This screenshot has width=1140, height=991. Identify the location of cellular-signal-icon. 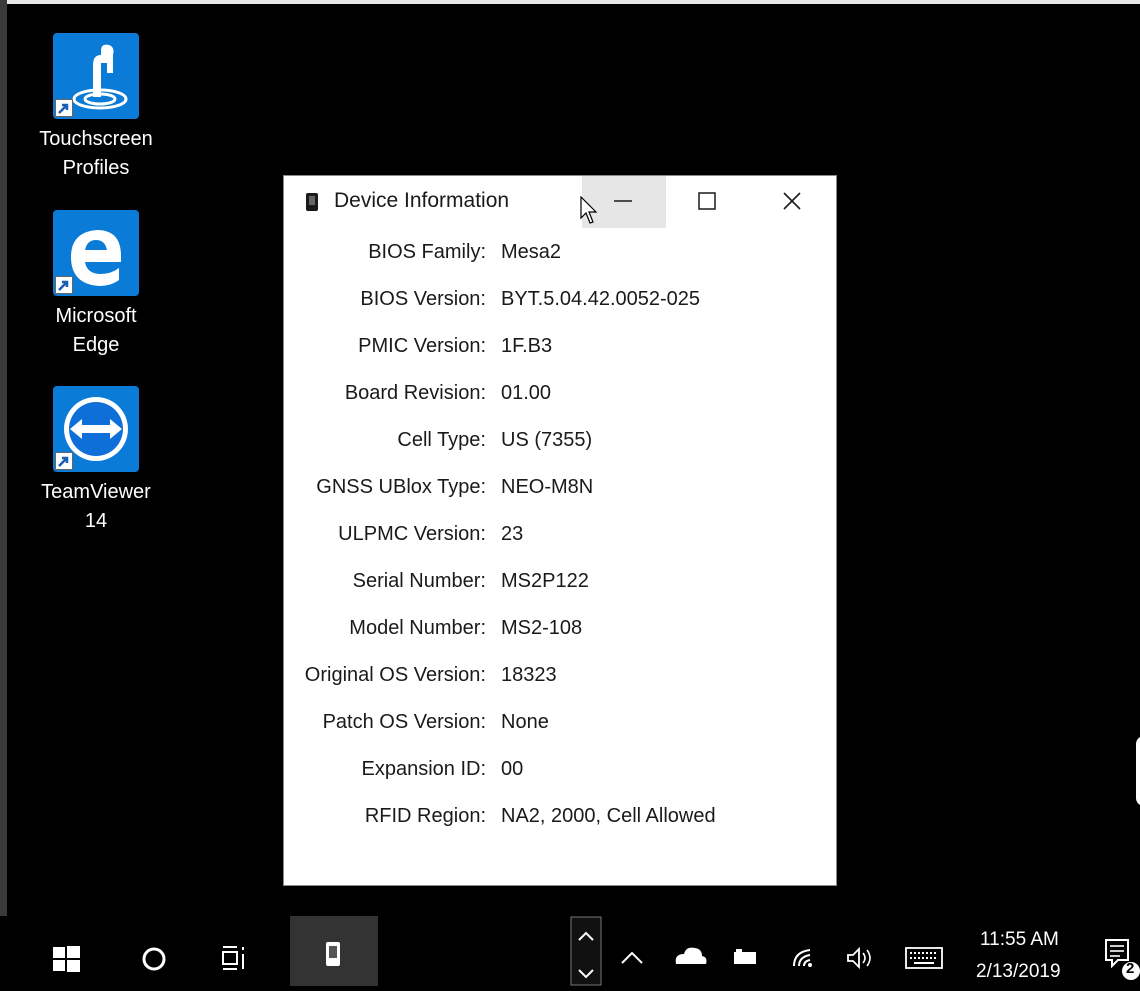
(802, 958).